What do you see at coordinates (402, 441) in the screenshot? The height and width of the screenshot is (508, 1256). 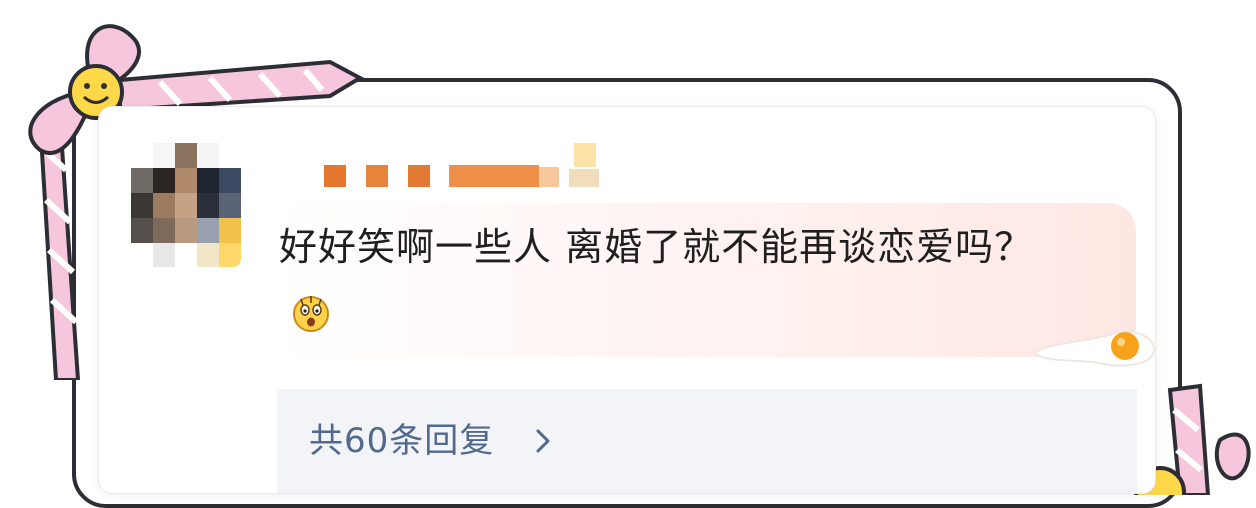 I see `replies-count-label: 共60条回复` at bounding box center [402, 441].